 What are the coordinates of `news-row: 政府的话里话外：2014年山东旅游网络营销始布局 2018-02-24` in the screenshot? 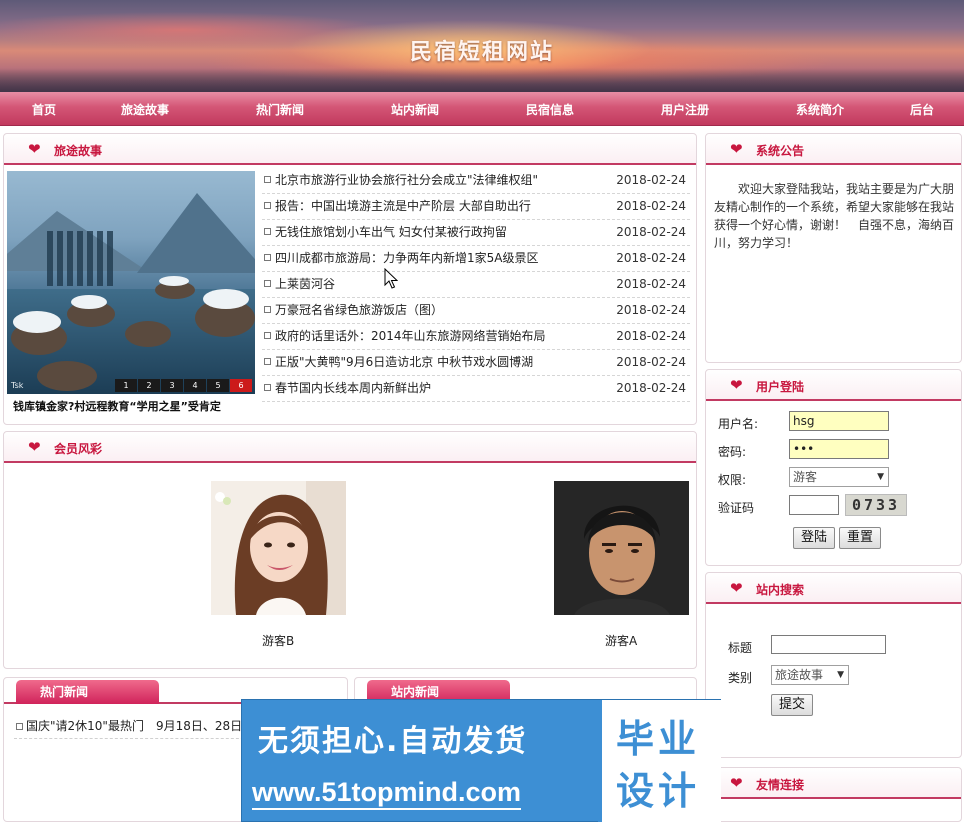 It's located at (476, 337).